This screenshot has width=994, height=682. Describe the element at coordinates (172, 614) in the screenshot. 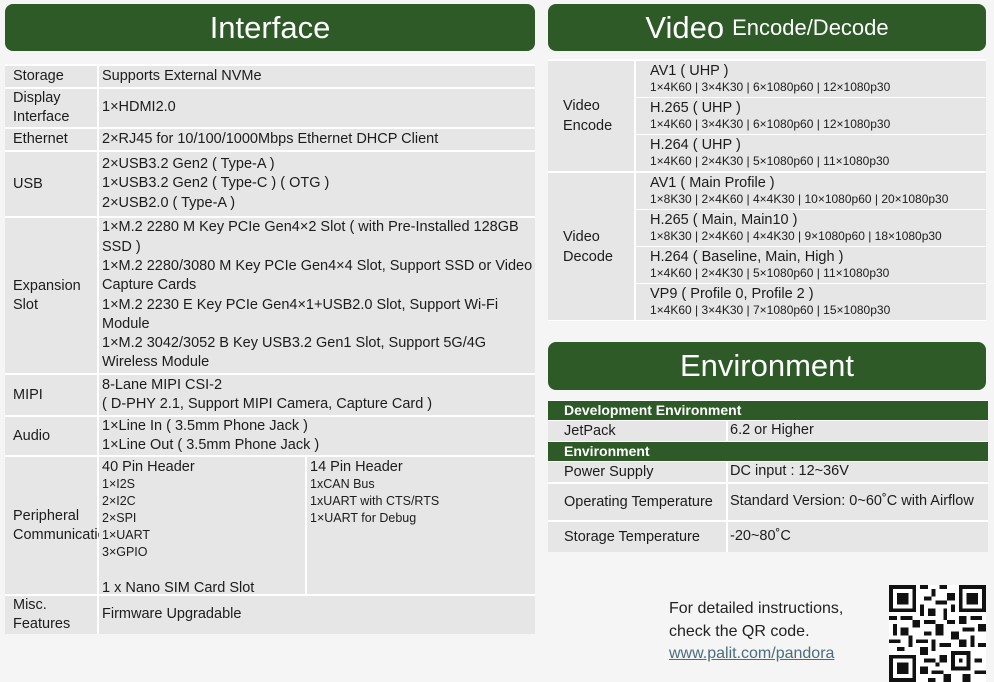

I see `misc-value: Firmware Upgradable` at that location.